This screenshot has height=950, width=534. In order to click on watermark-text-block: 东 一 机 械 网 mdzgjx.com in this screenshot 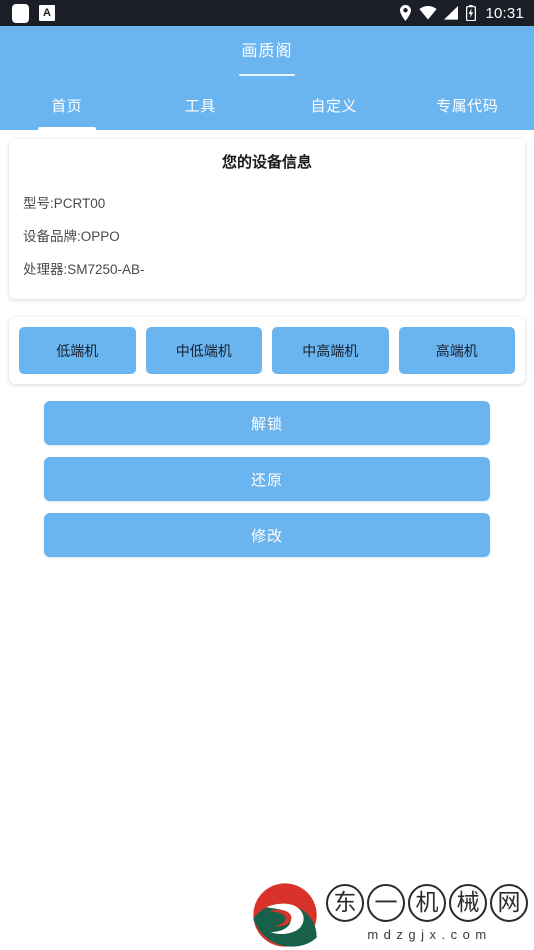, I will do `click(427, 912)`.